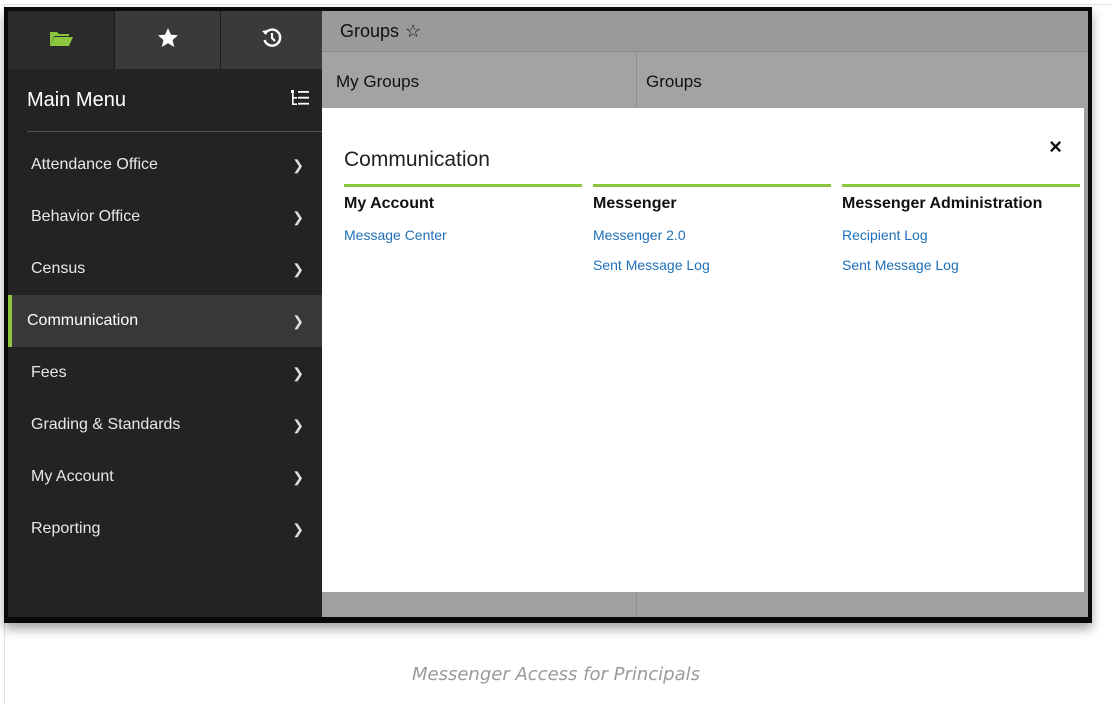 The height and width of the screenshot is (704, 1112). I want to click on section-links: Message Center, so click(463, 242).